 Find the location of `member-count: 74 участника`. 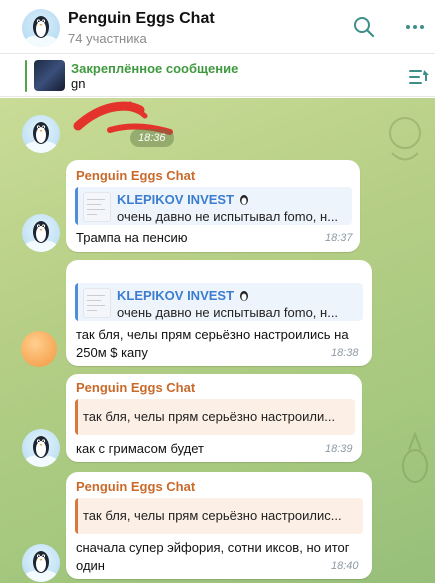

member-count: 74 участника is located at coordinates (107, 38).